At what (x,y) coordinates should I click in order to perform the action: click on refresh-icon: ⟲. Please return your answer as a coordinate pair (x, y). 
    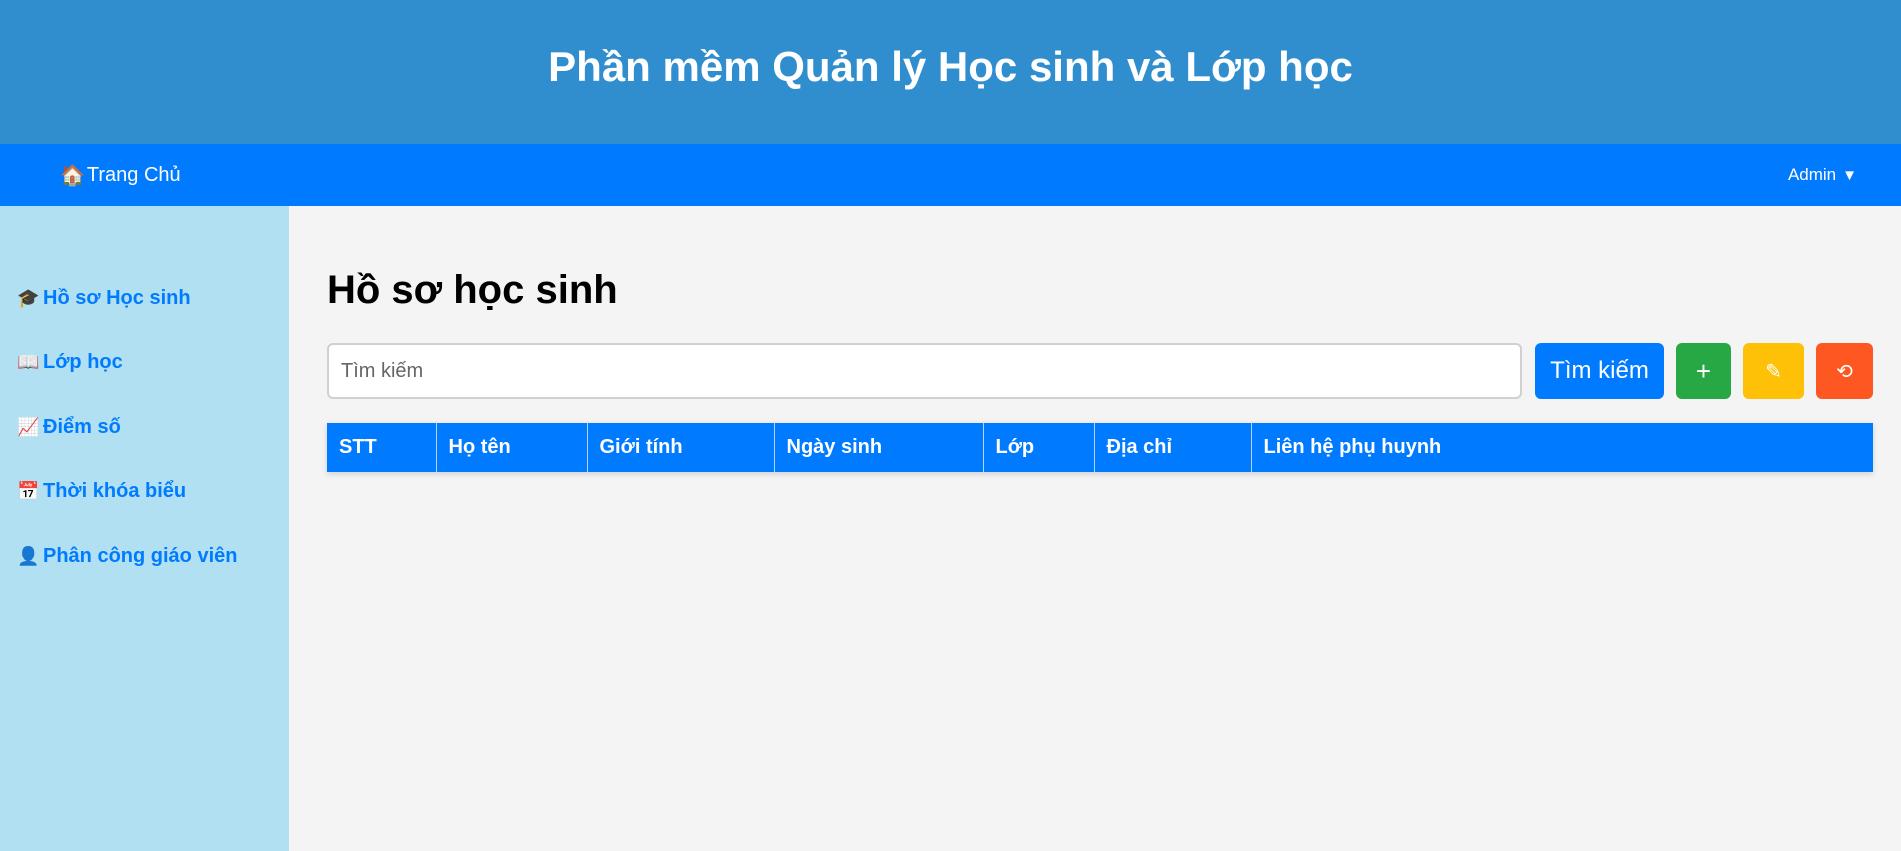
    Looking at the image, I should click on (1844, 371).